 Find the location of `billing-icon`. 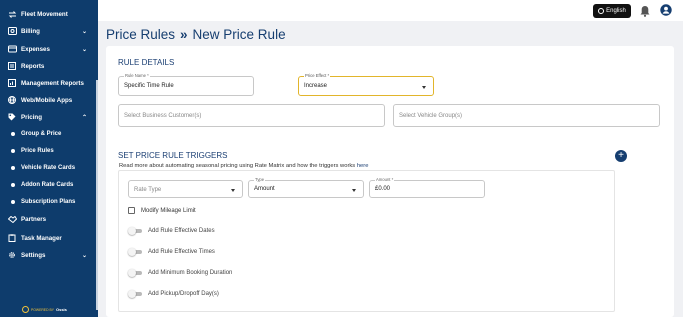

billing-icon is located at coordinates (12, 31).